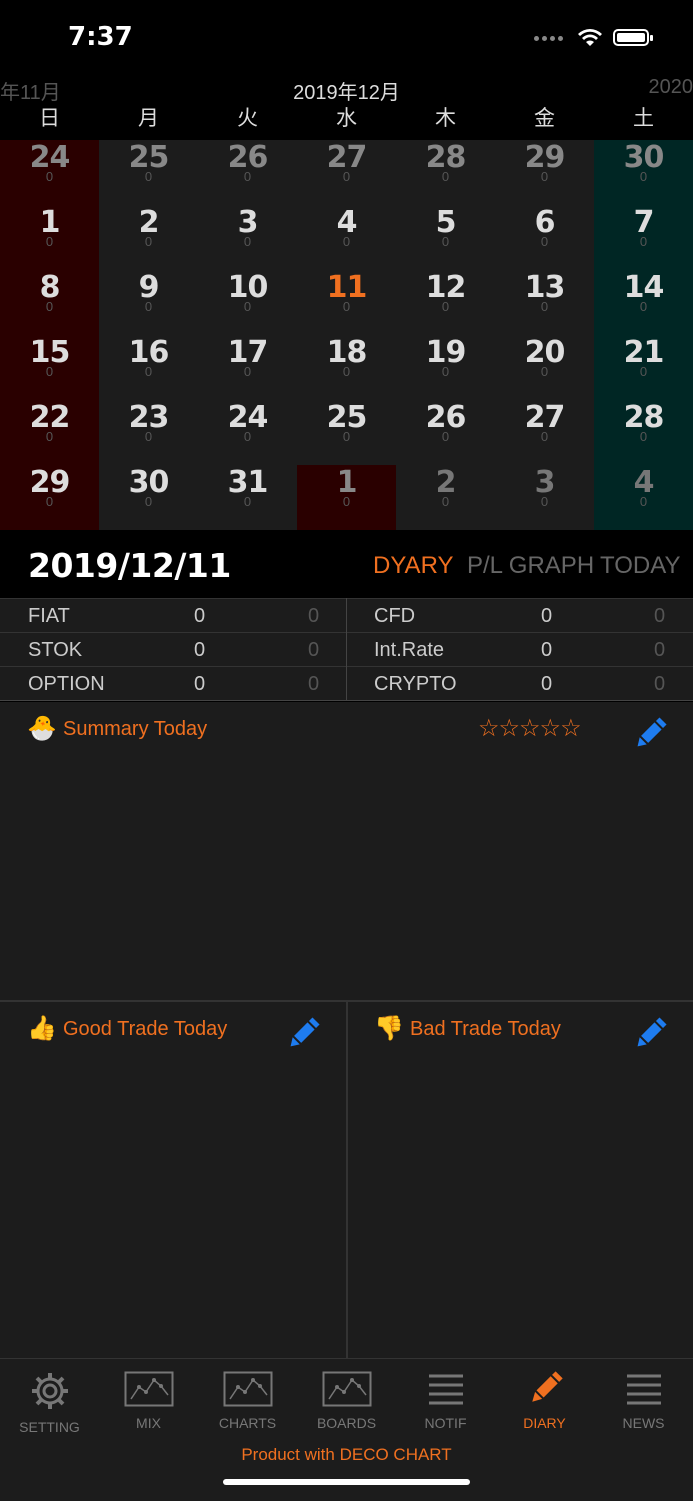  What do you see at coordinates (346, 302) in the screenshot?
I see `calendar-day-today: 110` at bounding box center [346, 302].